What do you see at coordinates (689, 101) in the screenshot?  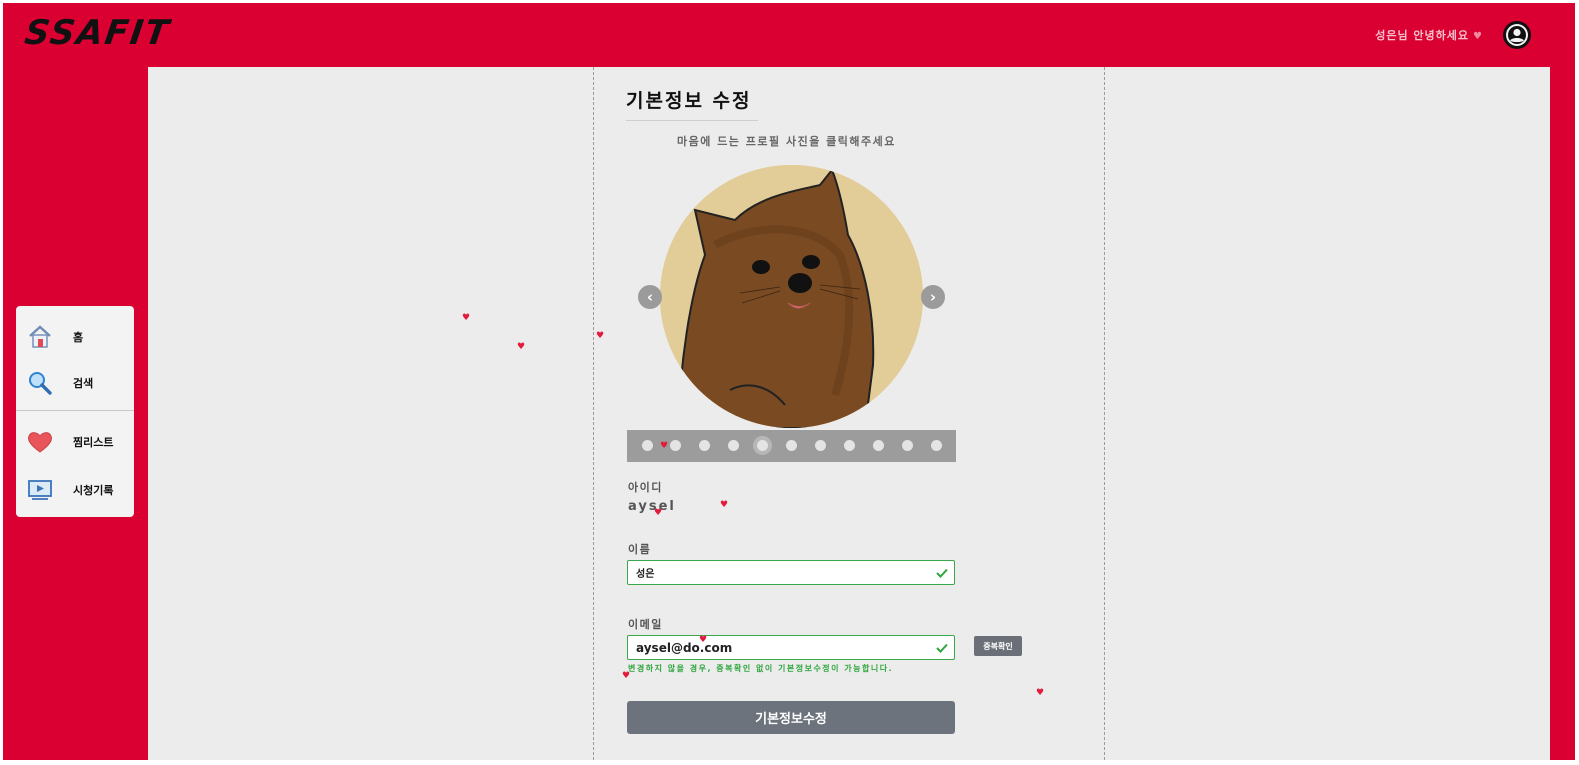 I see `page-title: 기본정보 수정` at bounding box center [689, 101].